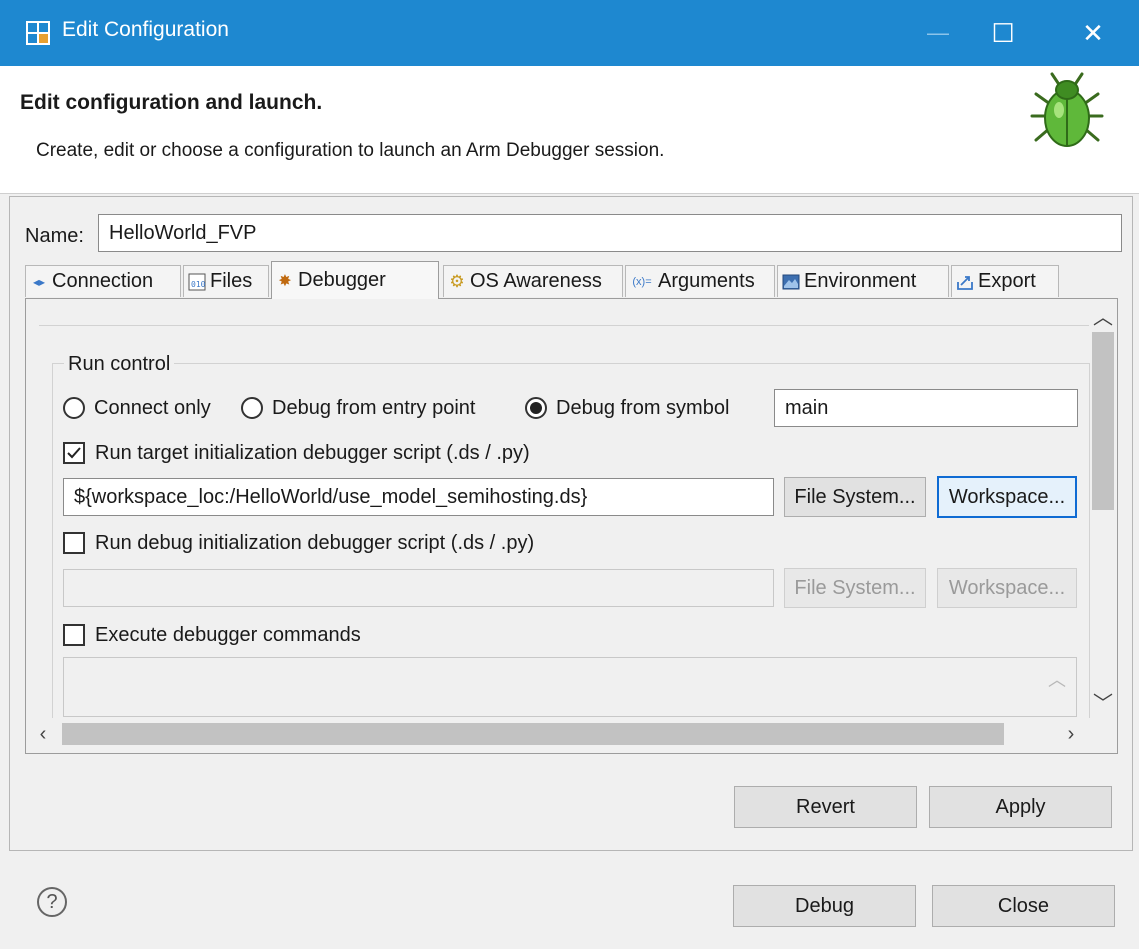 Image resolution: width=1139 pixels, height=949 pixels. What do you see at coordinates (418, 588) in the screenshot?
I see `debug-init-script-path-input` at bounding box center [418, 588].